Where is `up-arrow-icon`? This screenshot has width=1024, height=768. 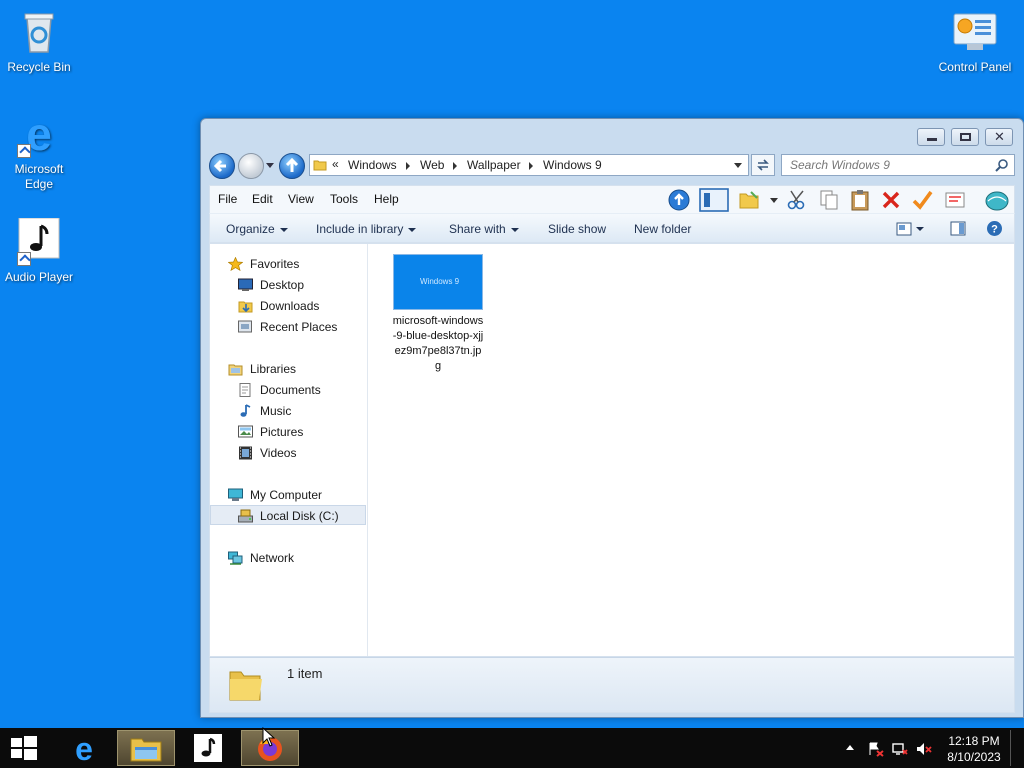 up-arrow-icon is located at coordinates (292, 164).